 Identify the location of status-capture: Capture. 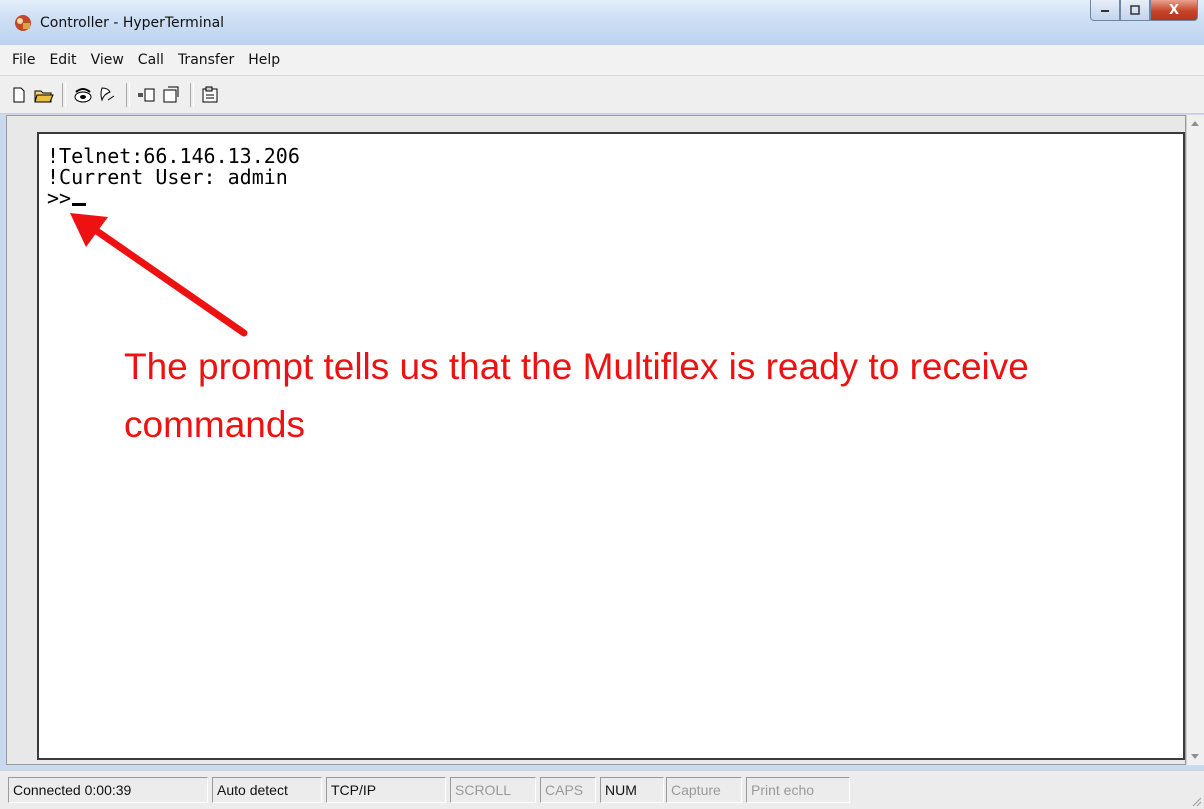
(704, 790).